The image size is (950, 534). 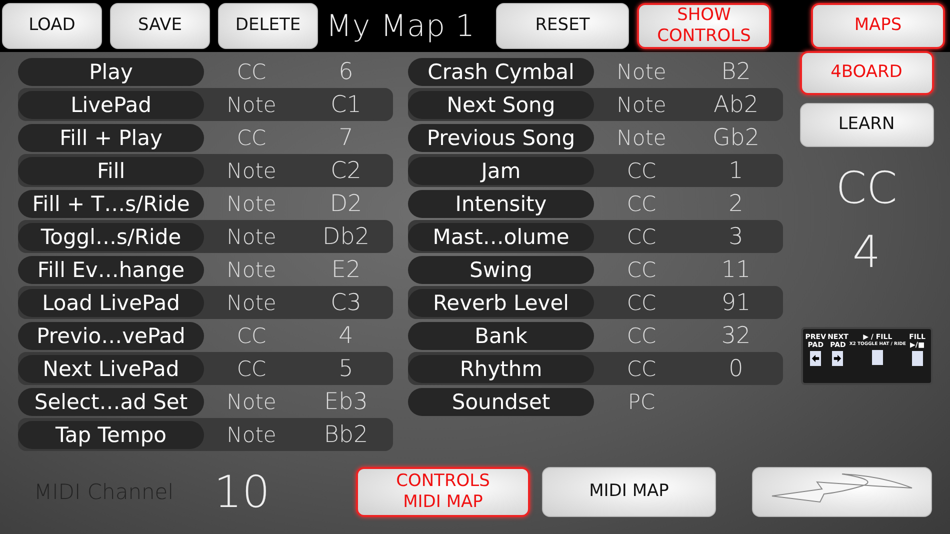 What do you see at coordinates (501, 402) in the screenshot?
I see `control-name: Soundset` at bounding box center [501, 402].